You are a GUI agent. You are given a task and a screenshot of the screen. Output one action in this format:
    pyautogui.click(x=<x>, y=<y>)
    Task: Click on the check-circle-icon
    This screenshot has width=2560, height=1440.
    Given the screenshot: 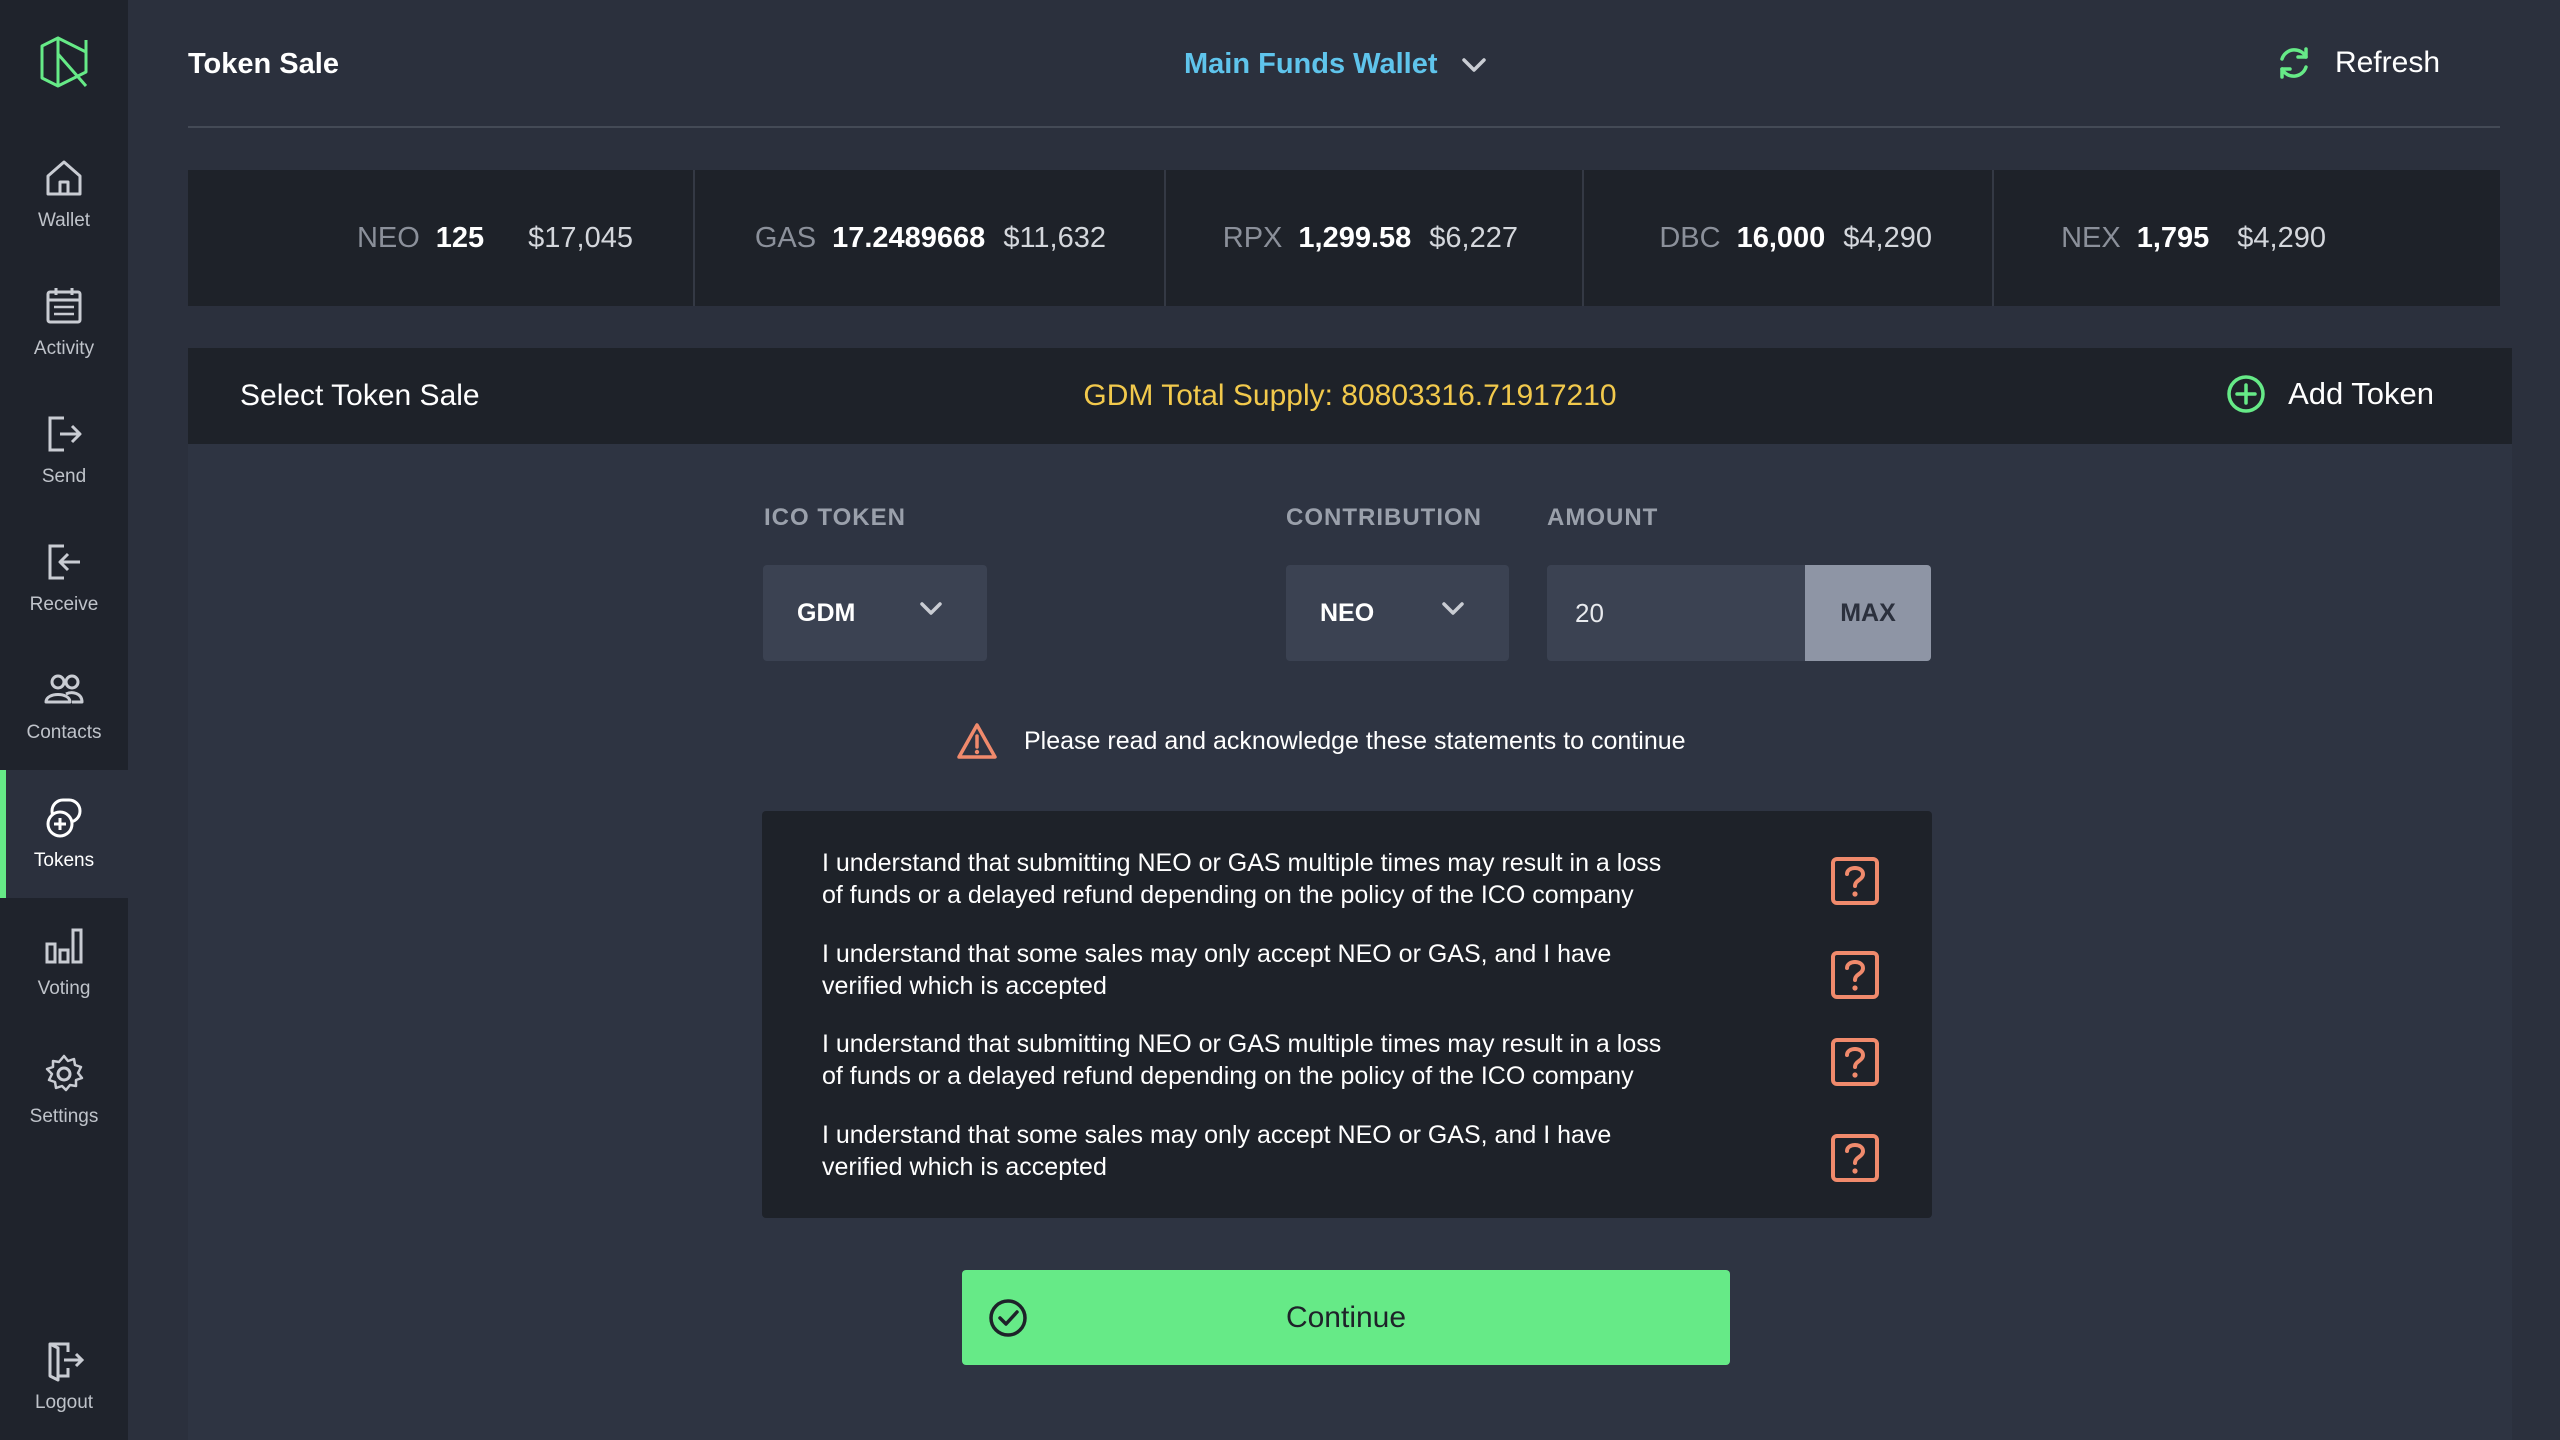 What is the action you would take?
    pyautogui.click(x=1008, y=1318)
    